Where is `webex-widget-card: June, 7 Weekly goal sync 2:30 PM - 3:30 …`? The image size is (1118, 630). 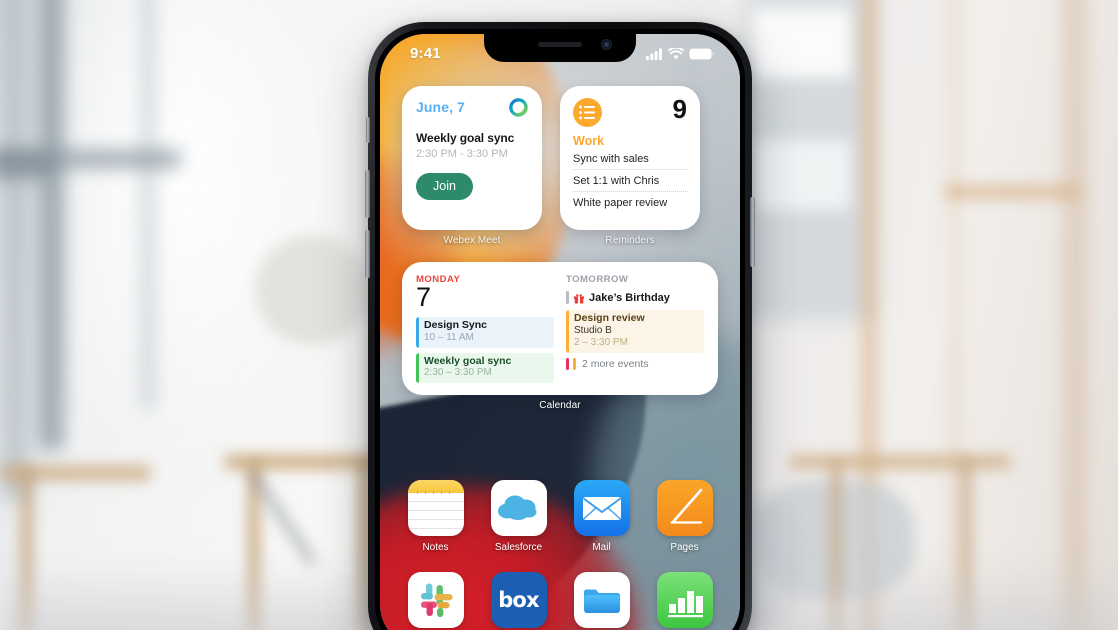 webex-widget-card: June, 7 Weekly goal sync 2:30 PM - 3:30 … is located at coordinates (472, 158).